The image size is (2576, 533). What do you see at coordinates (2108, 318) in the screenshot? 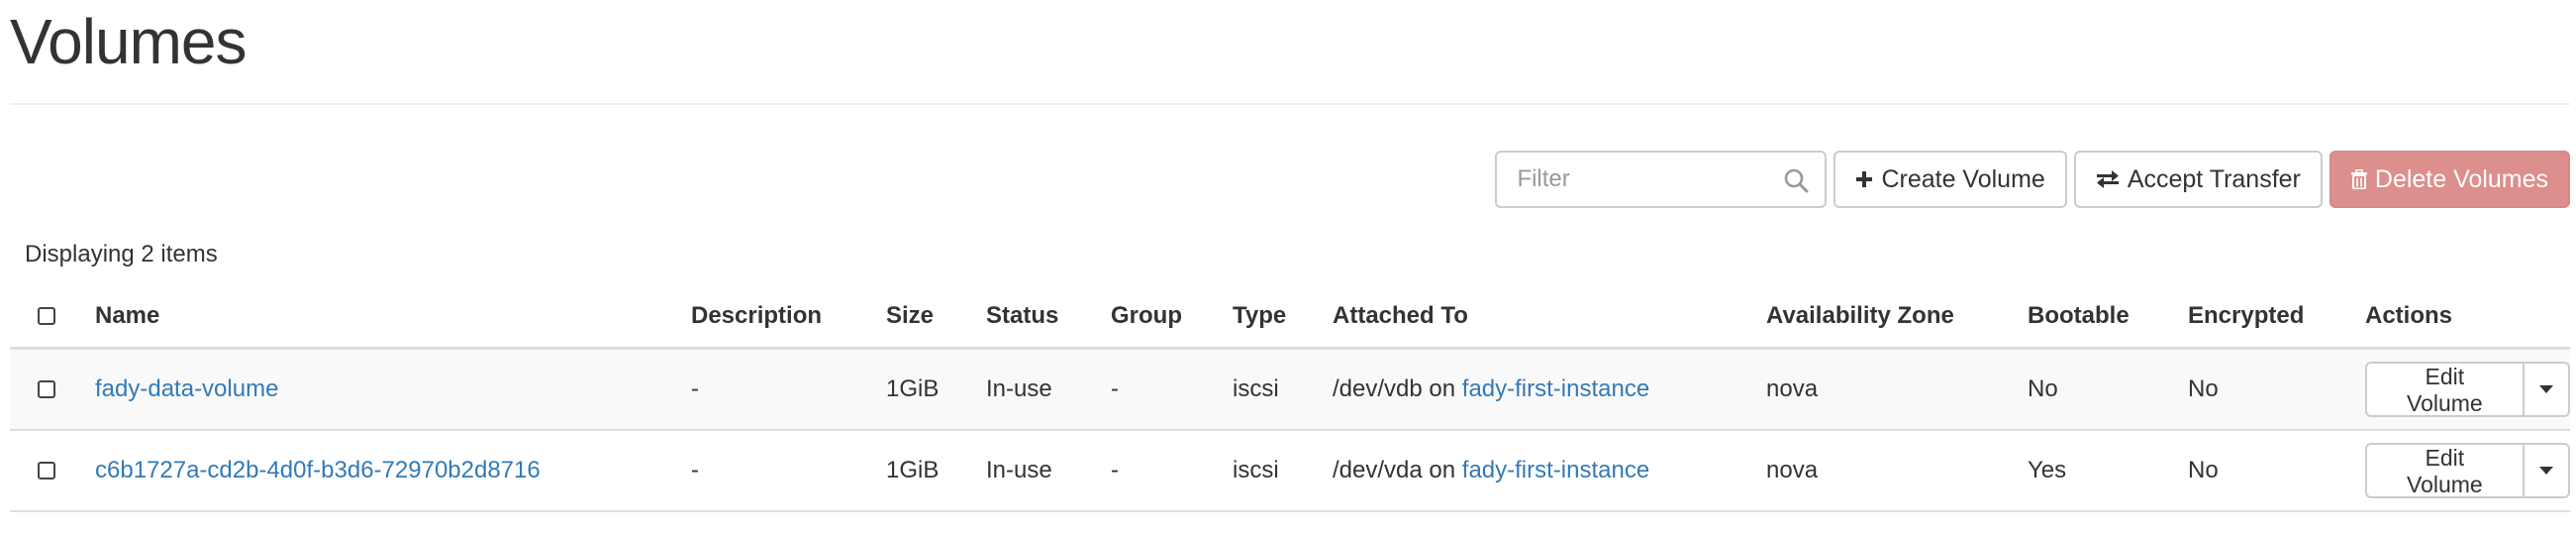
I see `column-header-bootable: Bootable` at bounding box center [2108, 318].